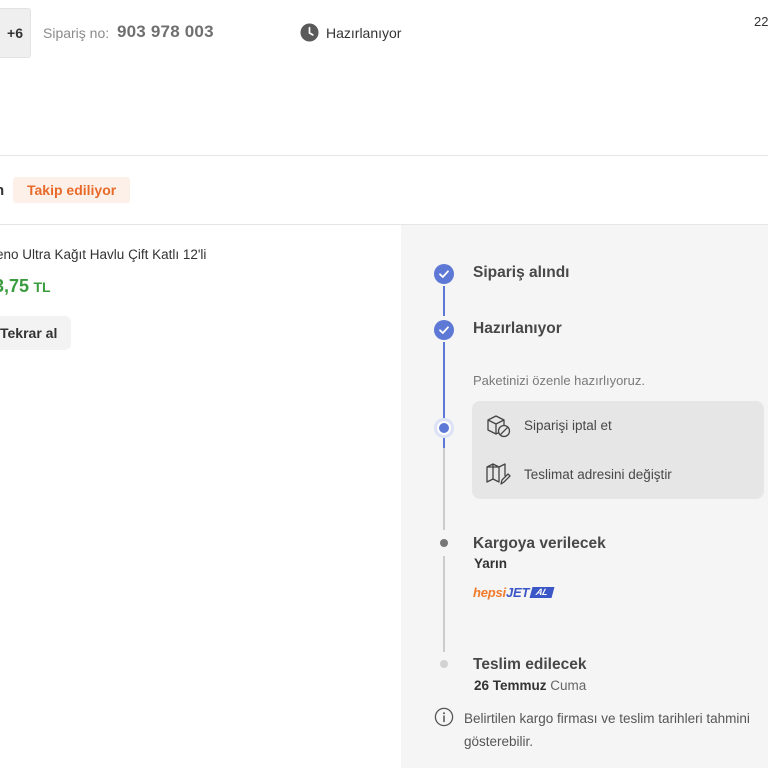  Describe the element at coordinates (559, 380) in the screenshot. I see `preparing-description: Paketinizi özenle hazırlıyoruz.` at that location.